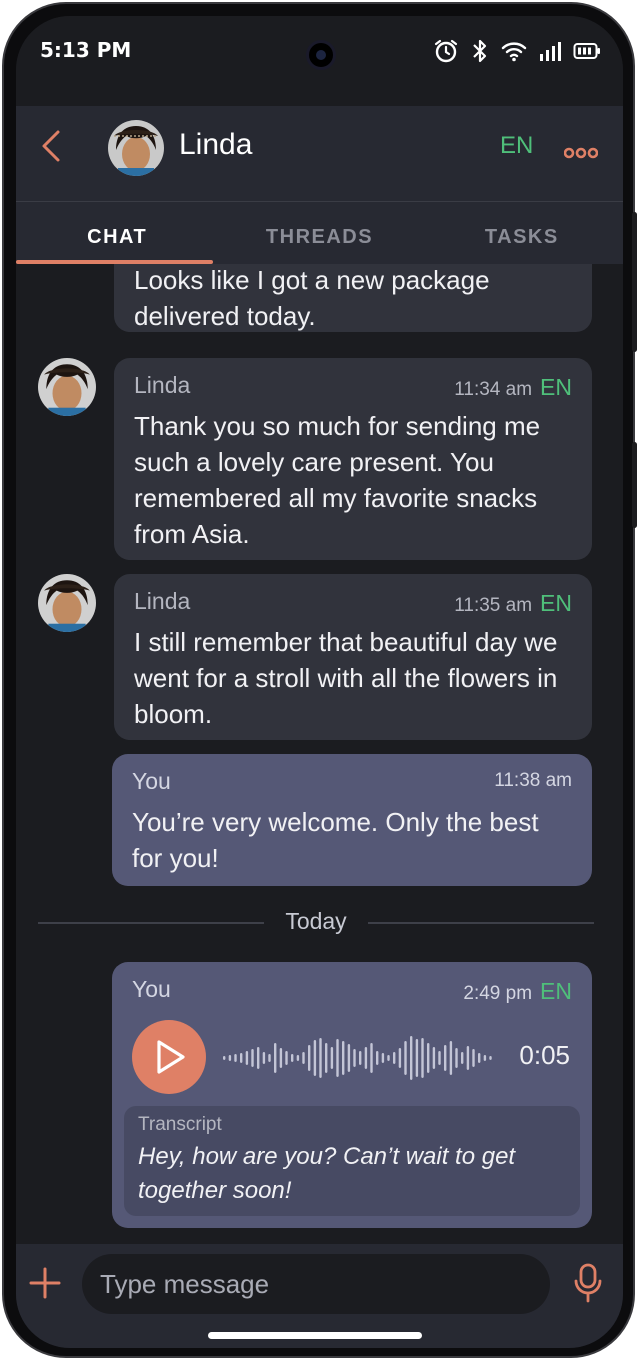  What do you see at coordinates (52, 146) in the screenshot?
I see `chevron-left-icon` at bounding box center [52, 146].